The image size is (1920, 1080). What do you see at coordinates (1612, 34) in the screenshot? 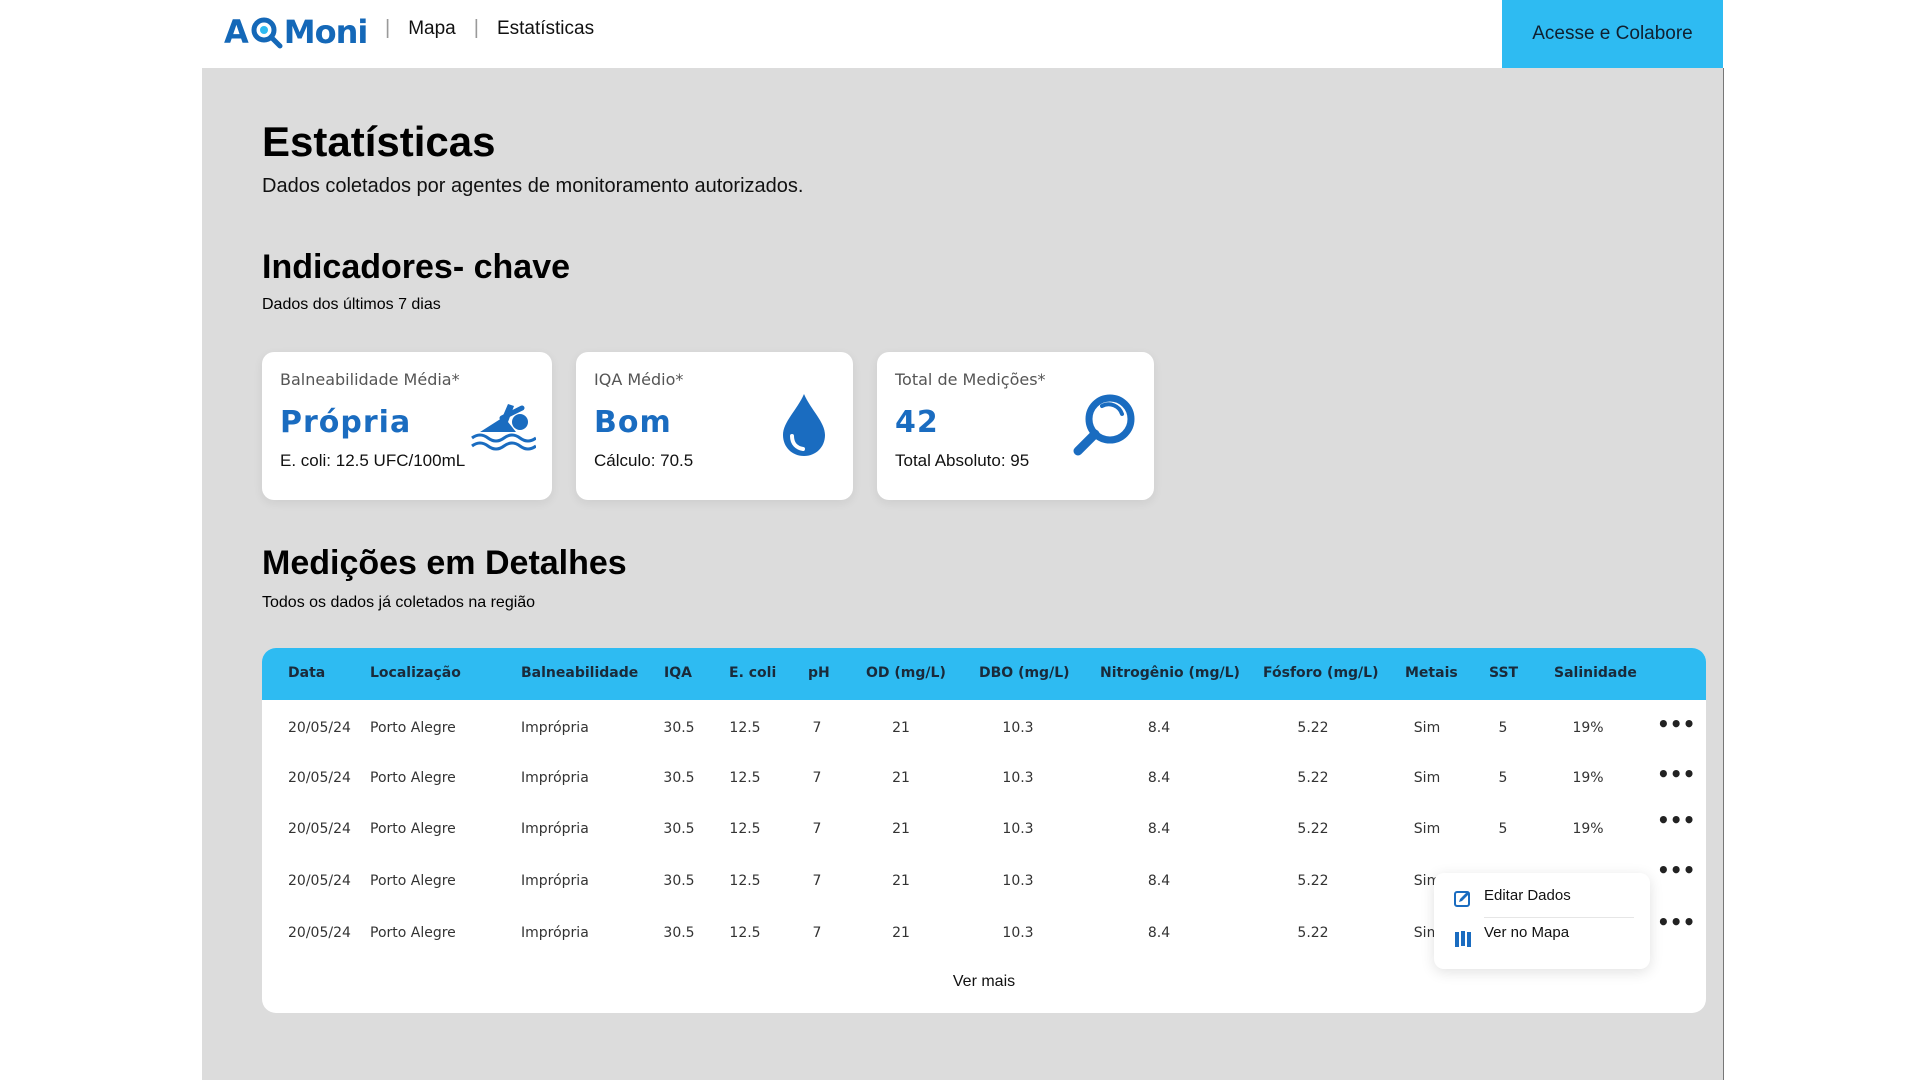
I see `access-collaborate-button: Acesse e Colabore` at bounding box center [1612, 34].